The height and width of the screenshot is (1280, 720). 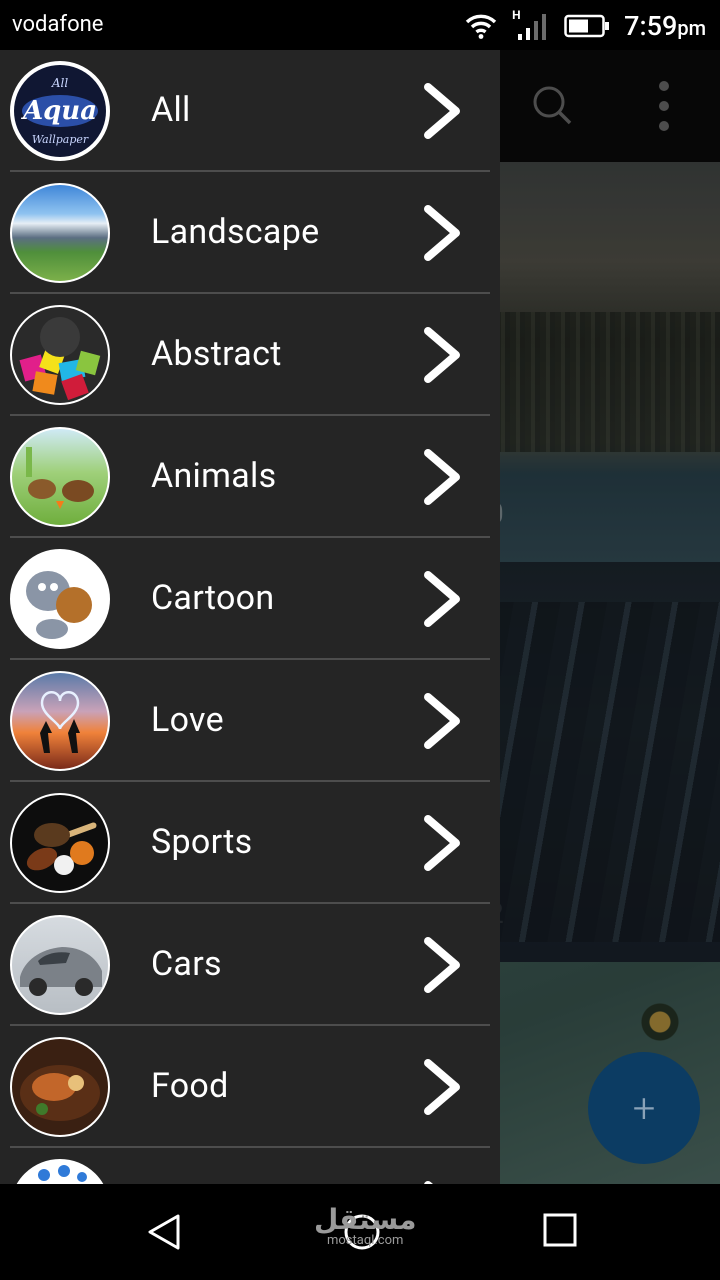 What do you see at coordinates (60, 477) in the screenshot?
I see `animals-thumbnail-icon` at bounding box center [60, 477].